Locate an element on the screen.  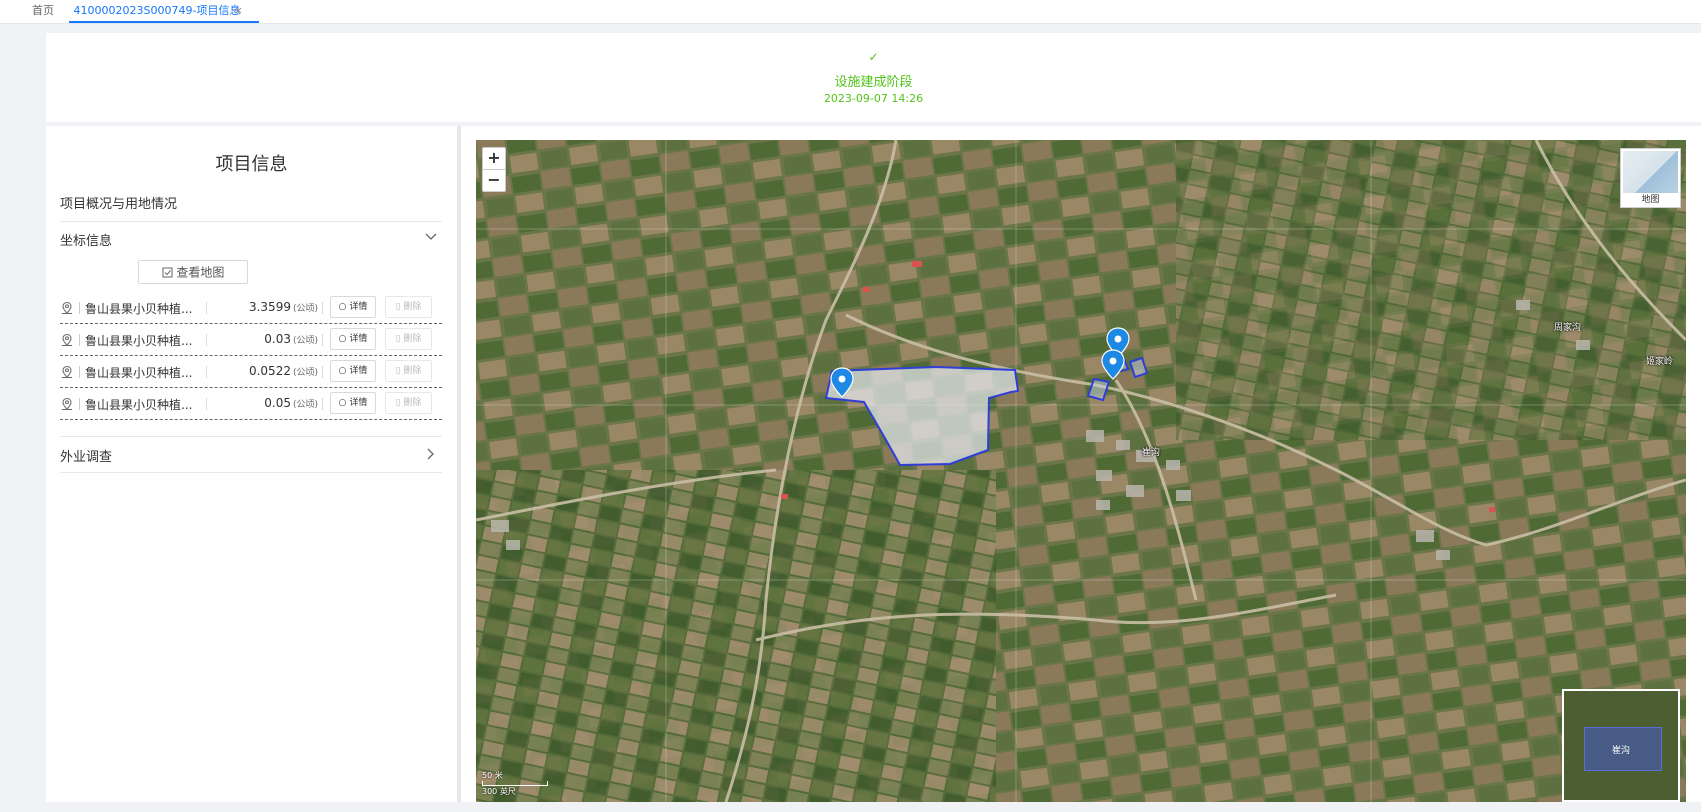
scale-label-top: 50 米 is located at coordinates (492, 775).